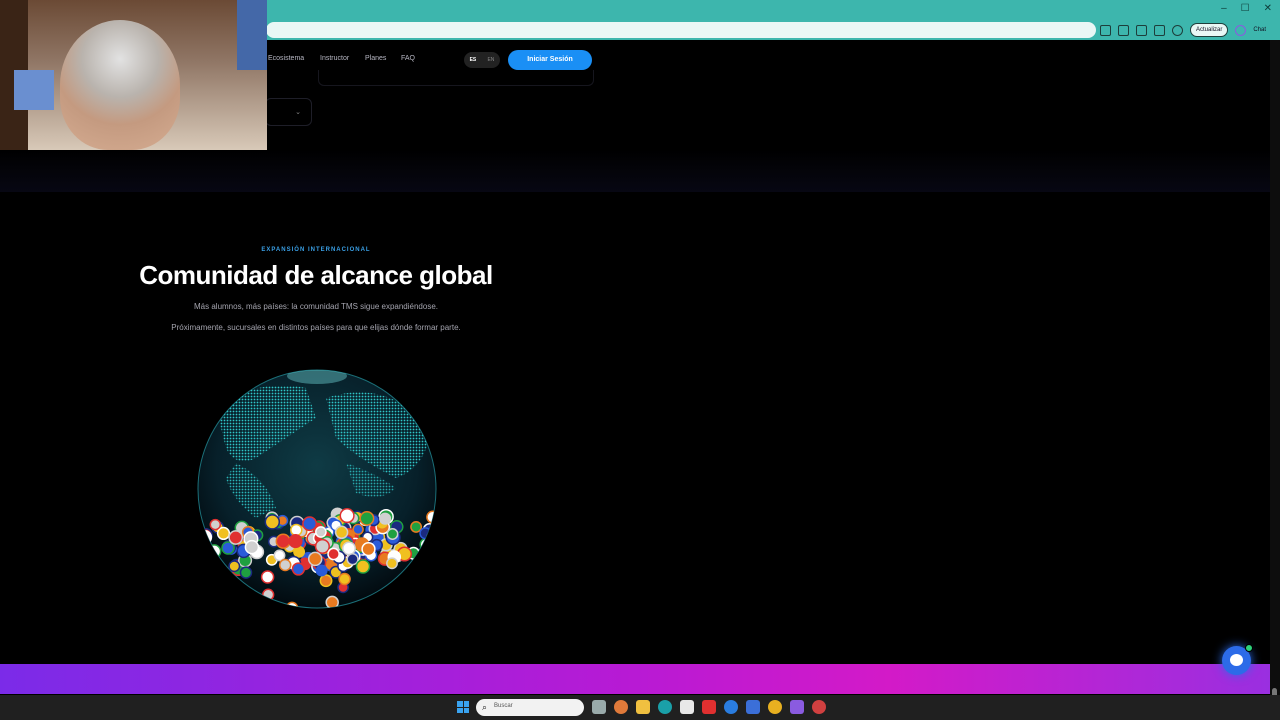 Image resolution: width=1280 pixels, height=720 pixels. I want to click on chat-bubble-icon, so click(1236, 660).